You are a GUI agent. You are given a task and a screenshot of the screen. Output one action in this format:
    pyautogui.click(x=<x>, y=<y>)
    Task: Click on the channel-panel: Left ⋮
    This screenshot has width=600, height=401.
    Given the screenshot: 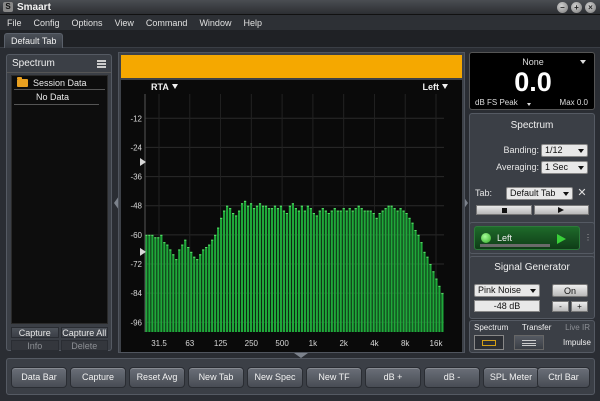 What is the action you would take?
    pyautogui.click(x=532, y=238)
    